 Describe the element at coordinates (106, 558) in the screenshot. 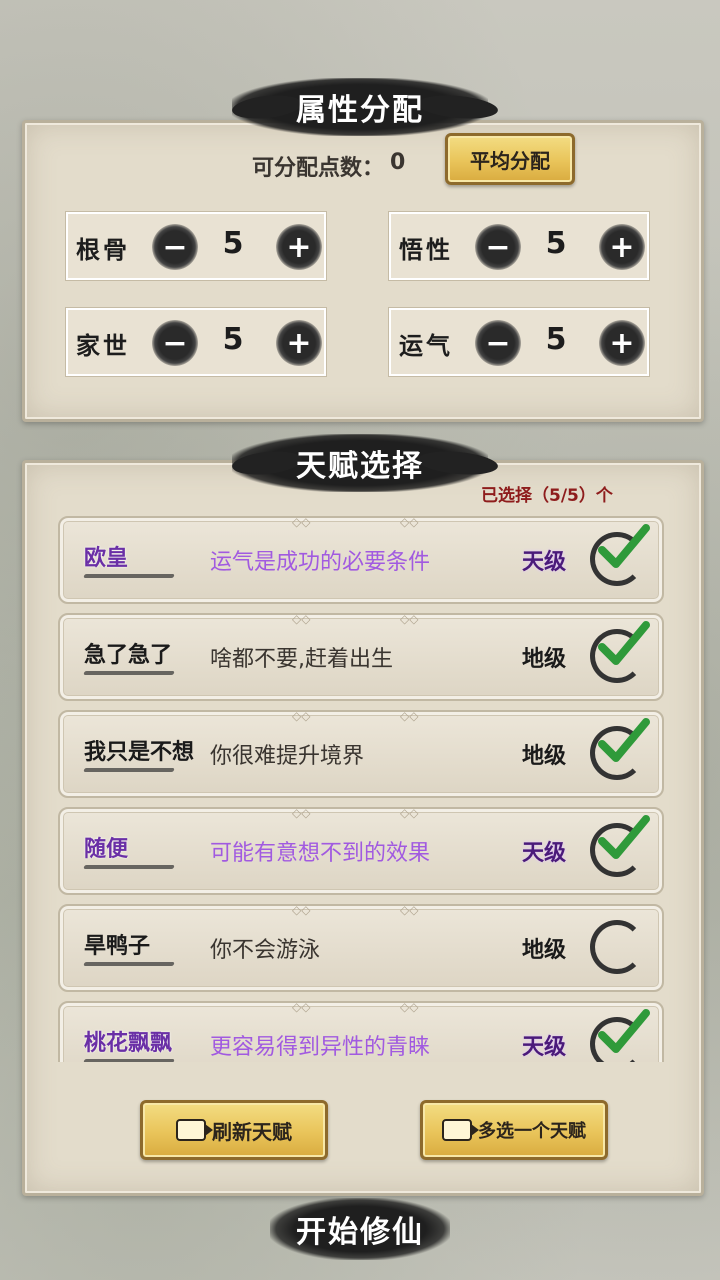

I see `talent-name: 欧皇` at that location.